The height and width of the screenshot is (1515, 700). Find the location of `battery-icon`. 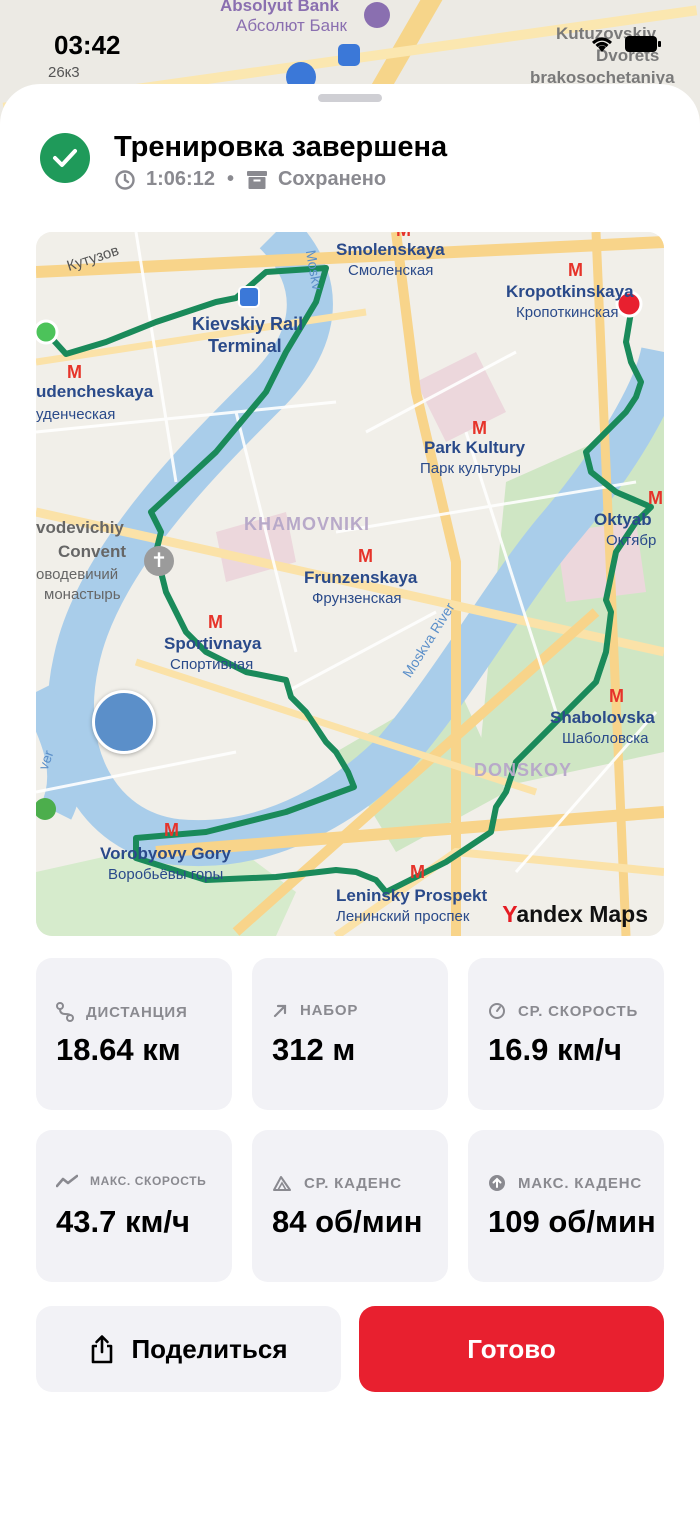

battery-icon is located at coordinates (643, 44).